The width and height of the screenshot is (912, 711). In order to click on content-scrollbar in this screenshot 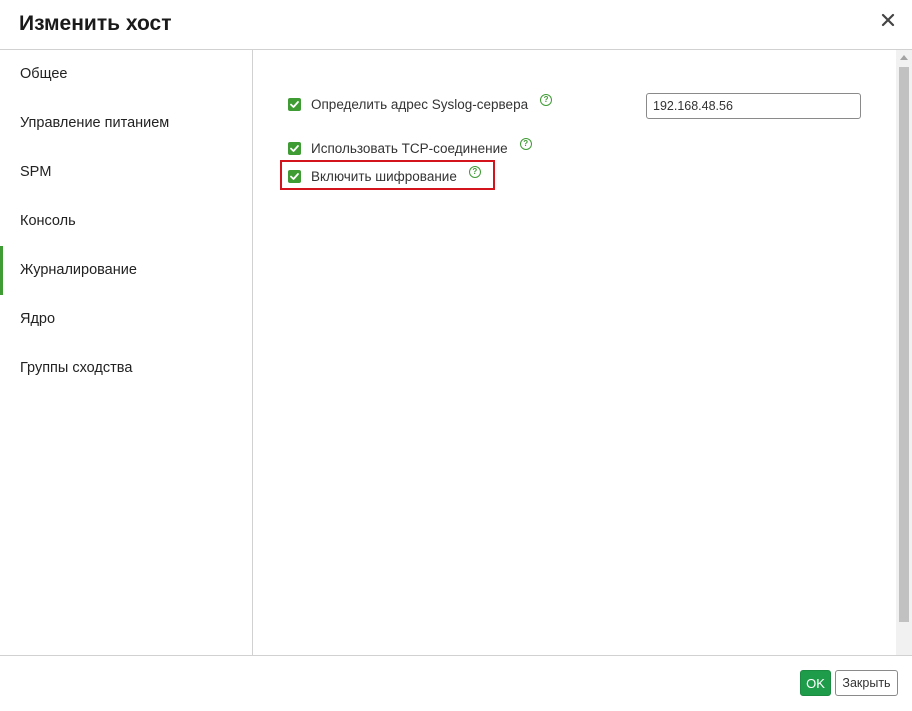, I will do `click(904, 352)`.